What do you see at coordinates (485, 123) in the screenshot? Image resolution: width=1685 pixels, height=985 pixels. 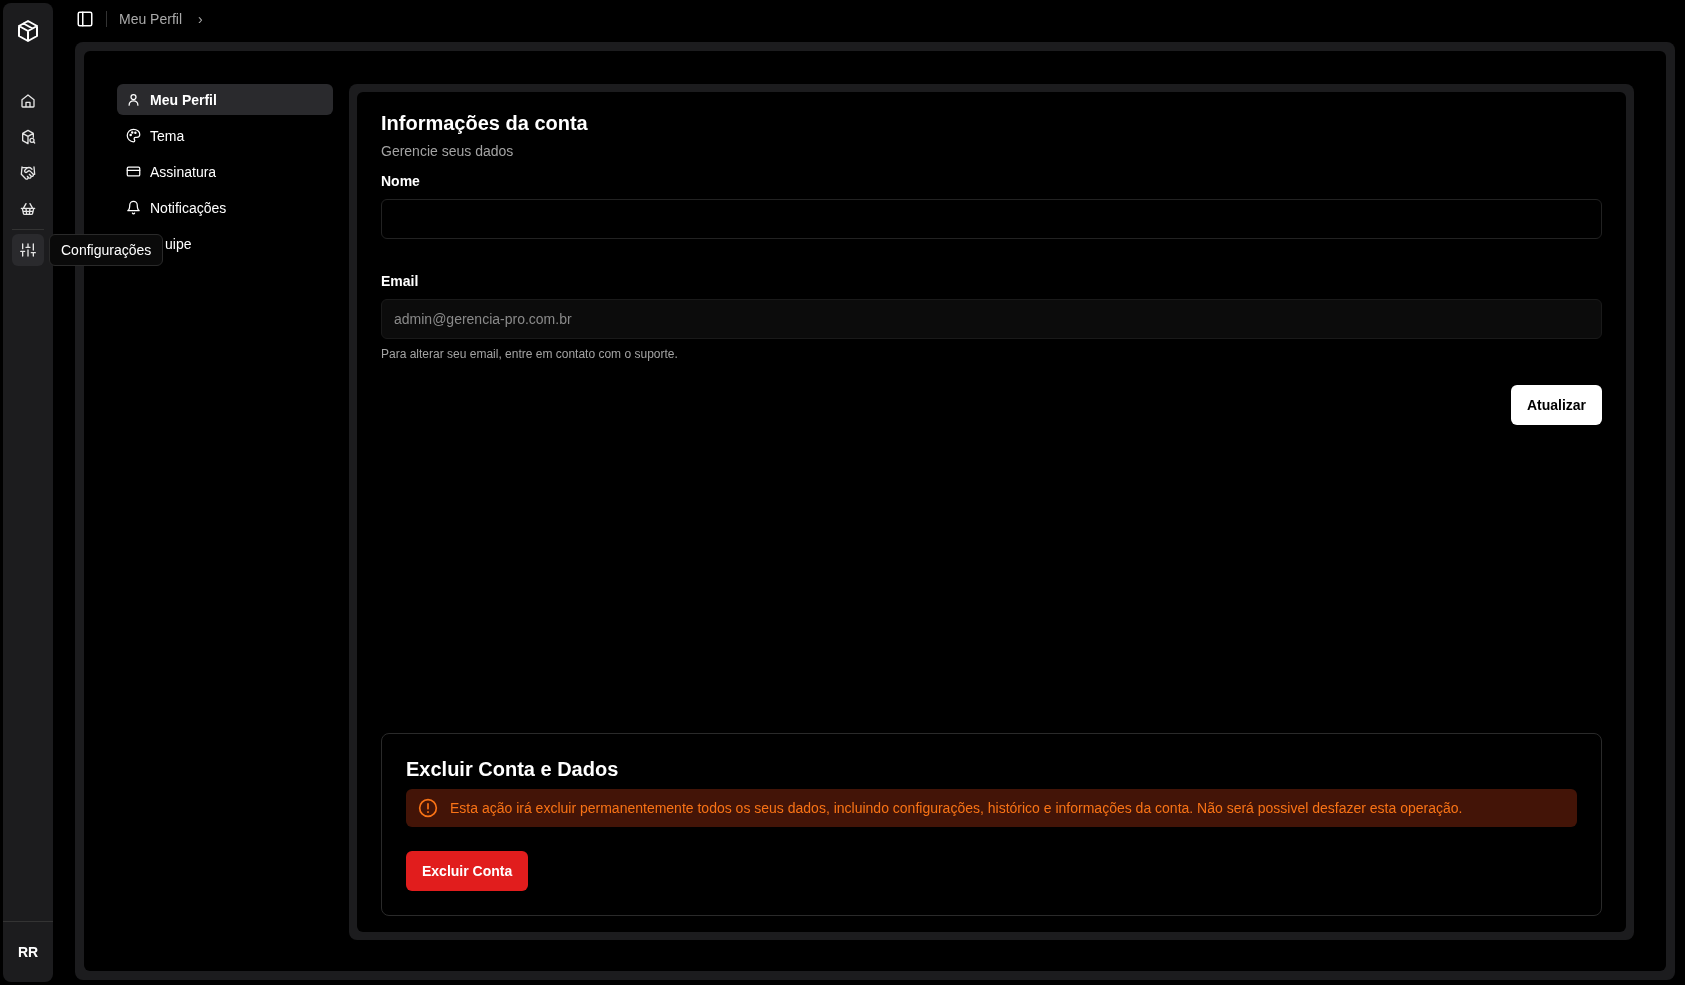 I see `section-title: Informações da conta` at bounding box center [485, 123].